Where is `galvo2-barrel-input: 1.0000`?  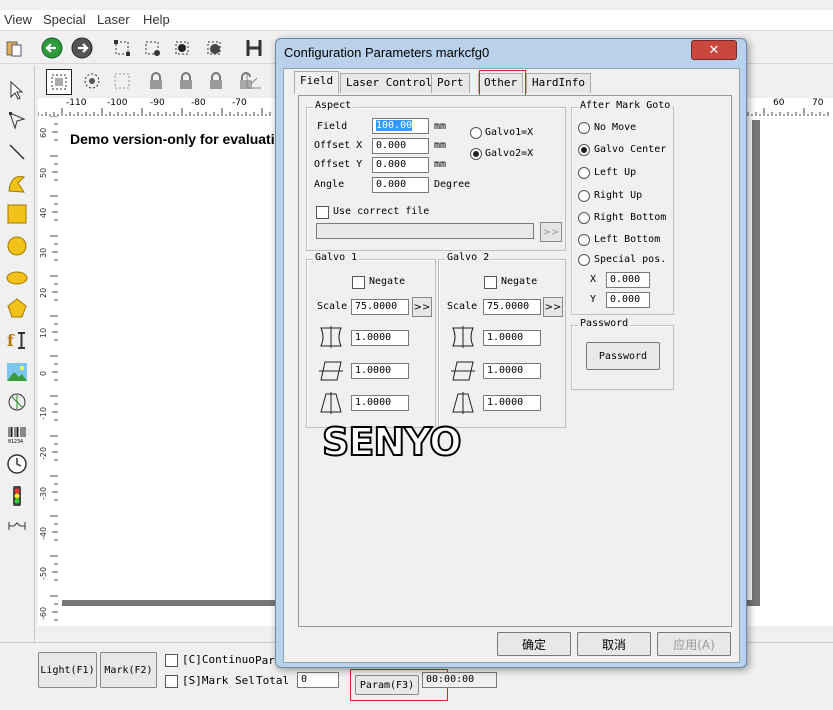 galvo2-barrel-input: 1.0000 is located at coordinates (512, 338).